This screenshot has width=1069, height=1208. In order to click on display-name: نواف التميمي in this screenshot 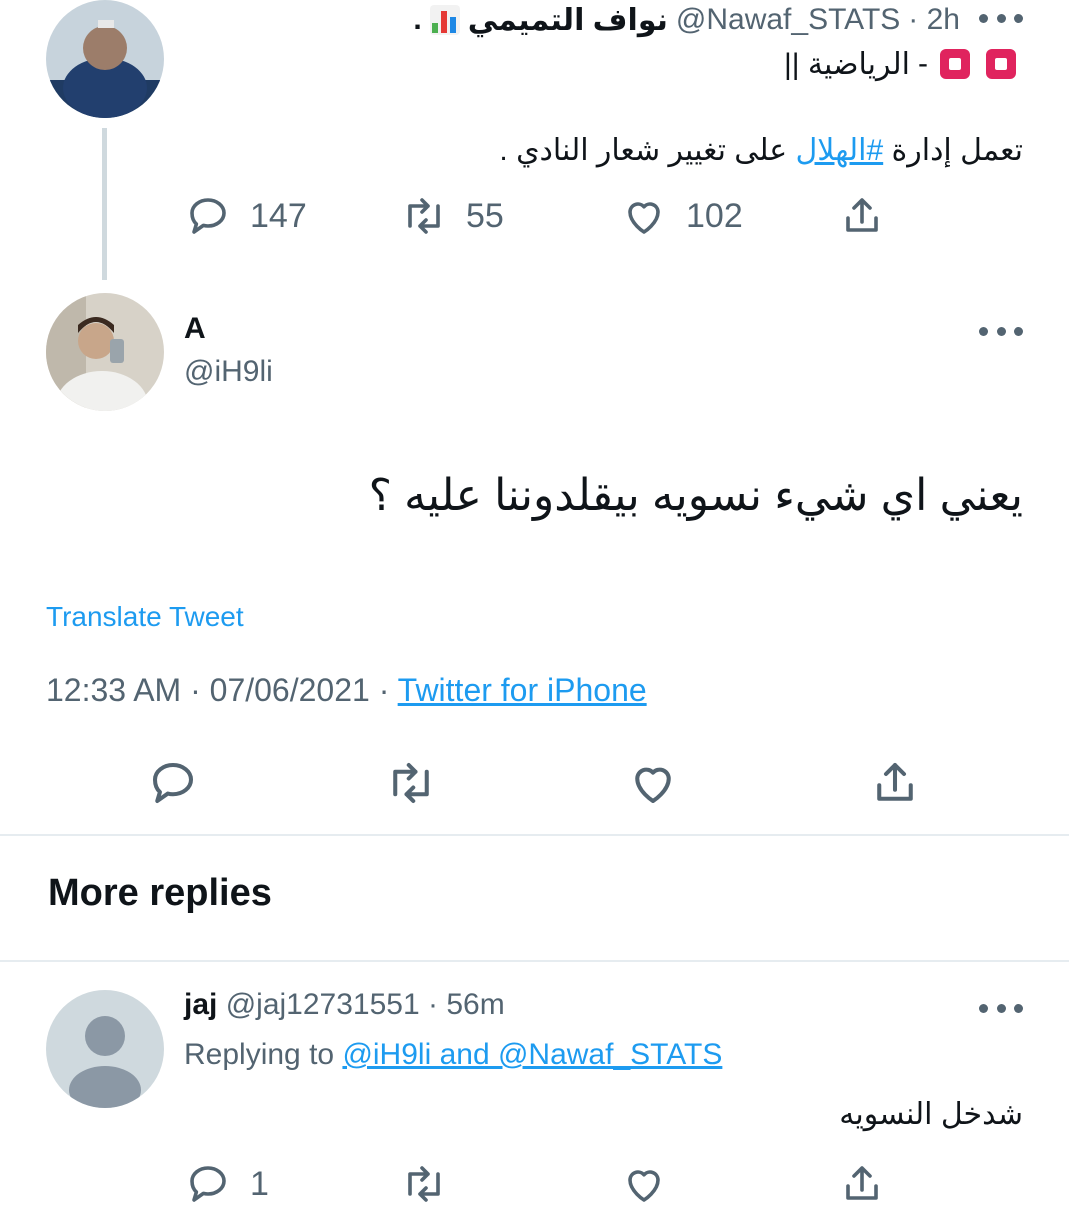, I will do `click(568, 20)`.